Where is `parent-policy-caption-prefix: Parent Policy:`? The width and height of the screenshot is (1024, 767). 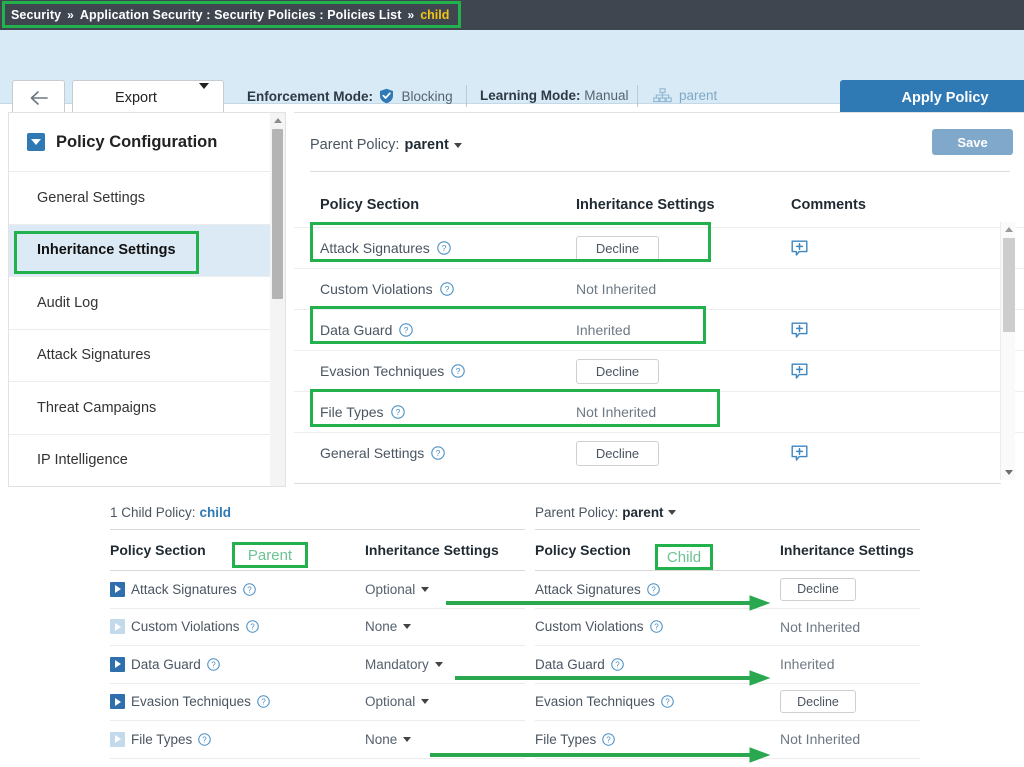
parent-policy-caption-prefix: Parent Policy: is located at coordinates (577, 512).